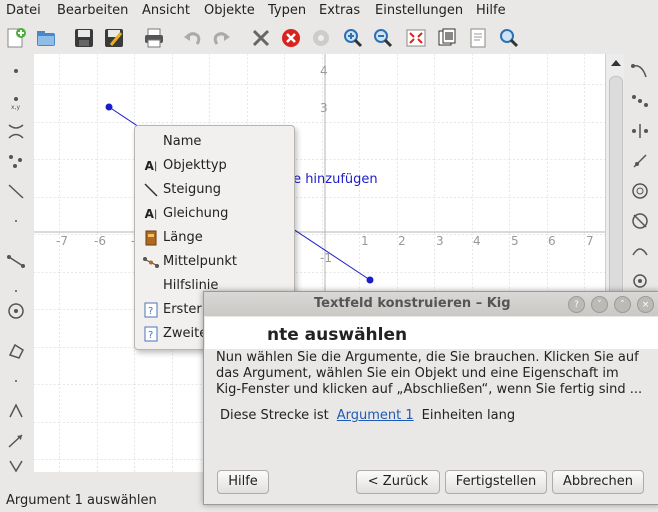 The image size is (658, 512). What do you see at coordinates (16, 465) in the screenshot?
I see `angle-tool-icon` at bounding box center [16, 465].